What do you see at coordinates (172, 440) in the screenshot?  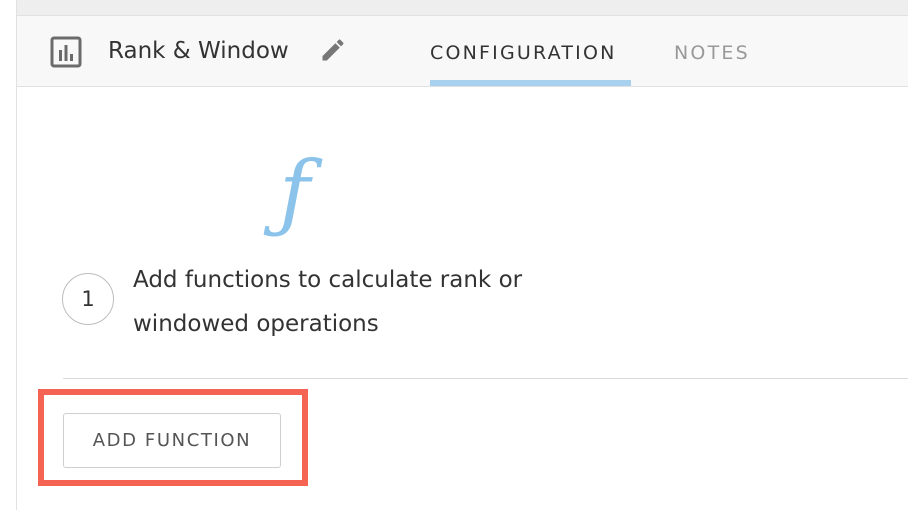 I see `add-function-button: ADD FUNCTION` at bounding box center [172, 440].